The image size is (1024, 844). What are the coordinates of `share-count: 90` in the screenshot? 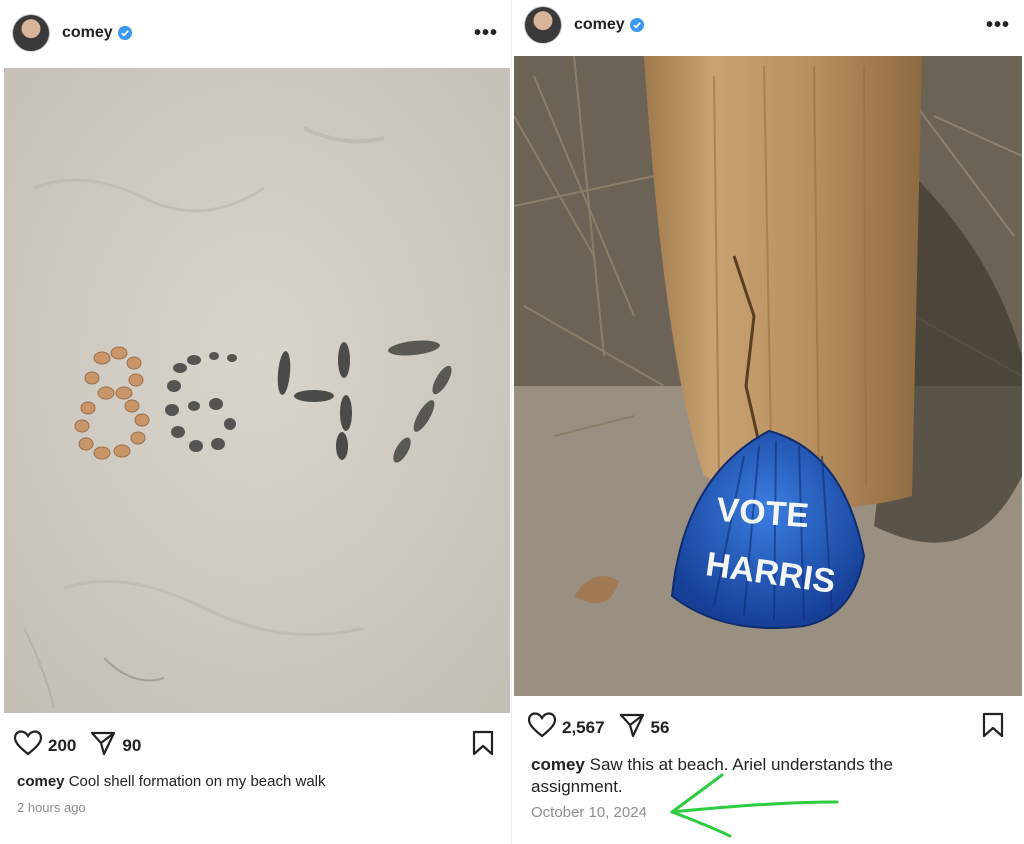 It's located at (132, 745).